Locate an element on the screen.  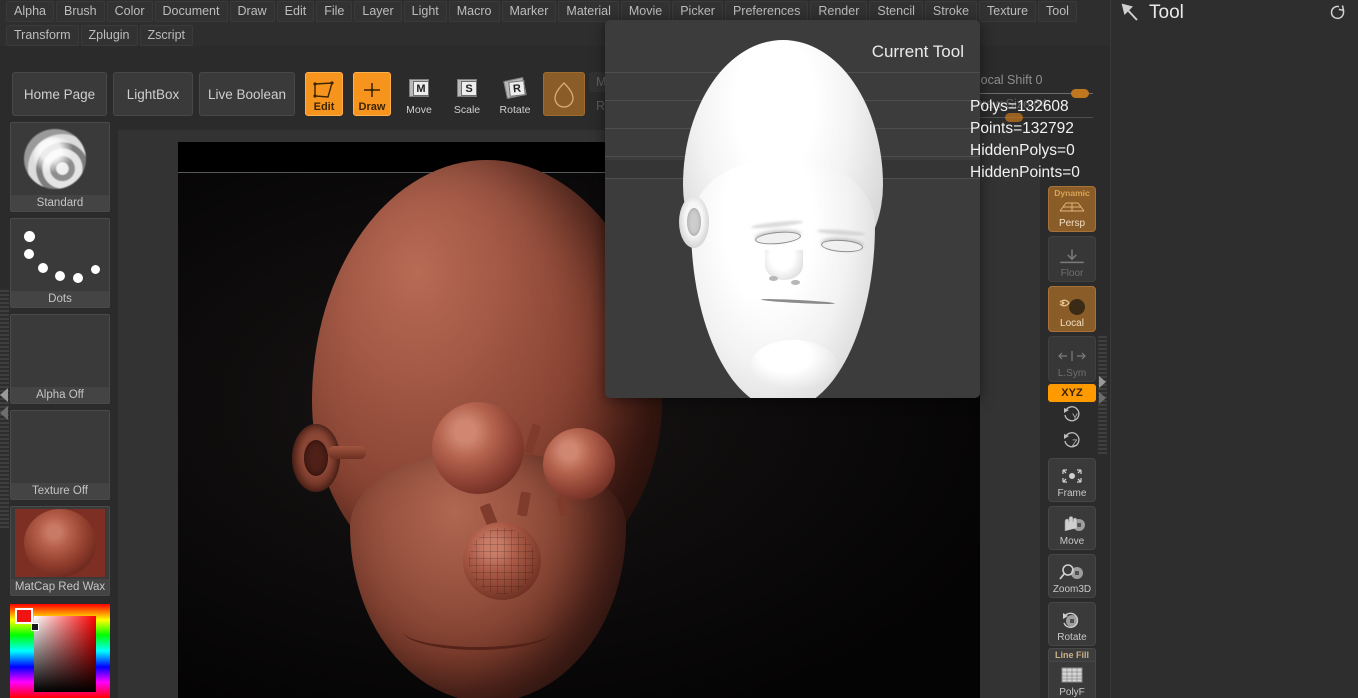
menu-item-movie: Movie is located at coordinates (645, 11).